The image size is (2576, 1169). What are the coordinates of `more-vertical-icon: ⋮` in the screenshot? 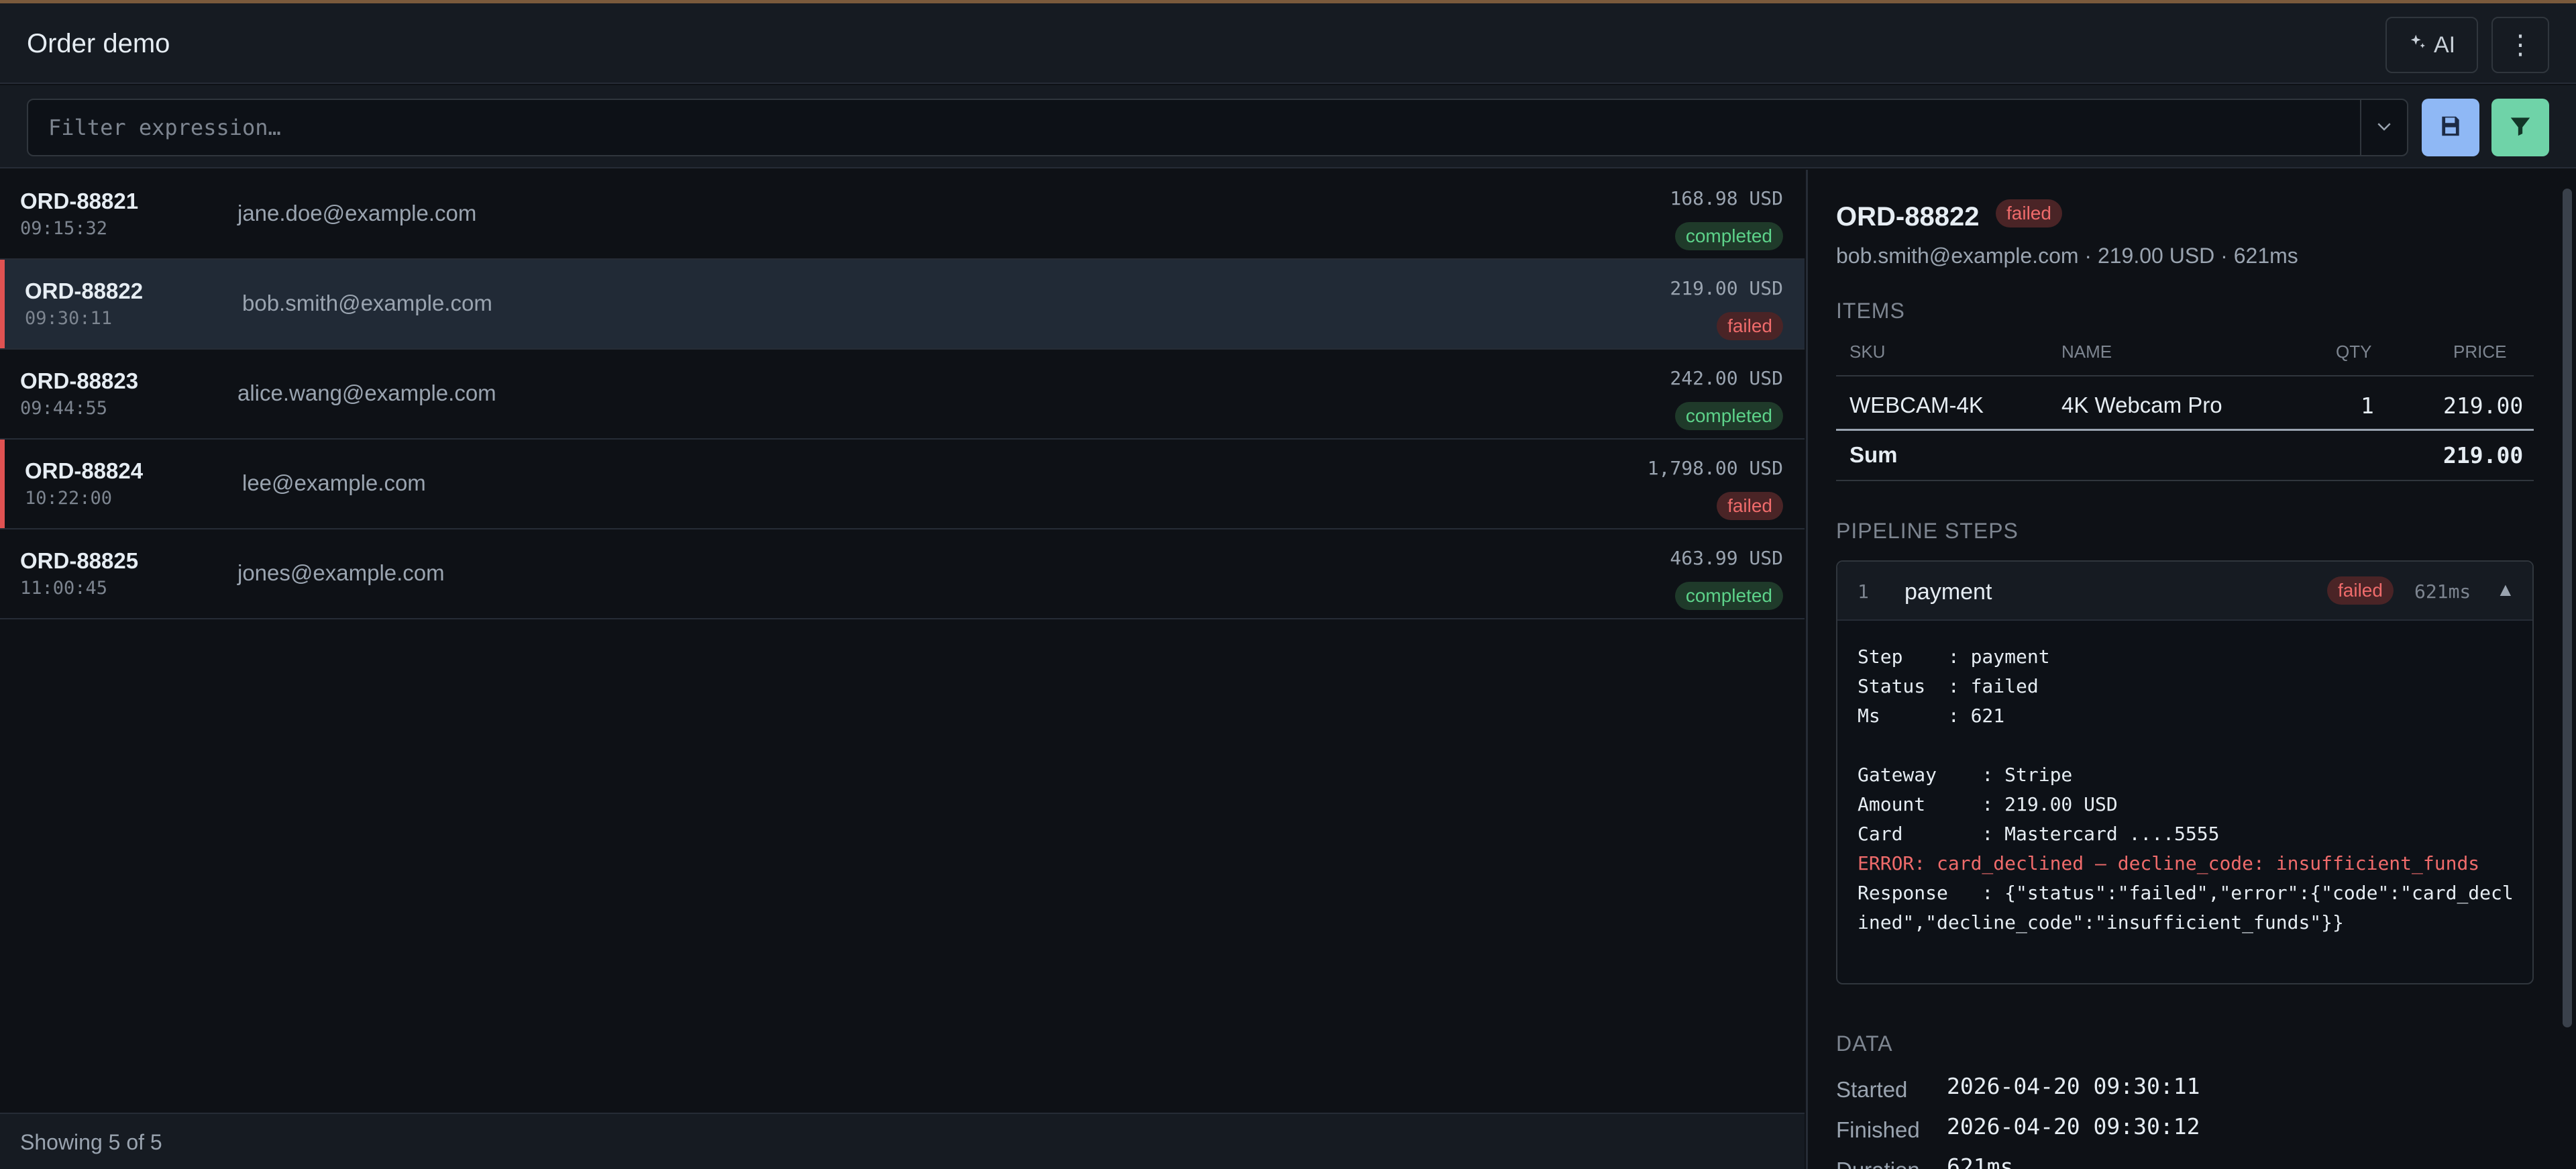 It's located at (2520, 45).